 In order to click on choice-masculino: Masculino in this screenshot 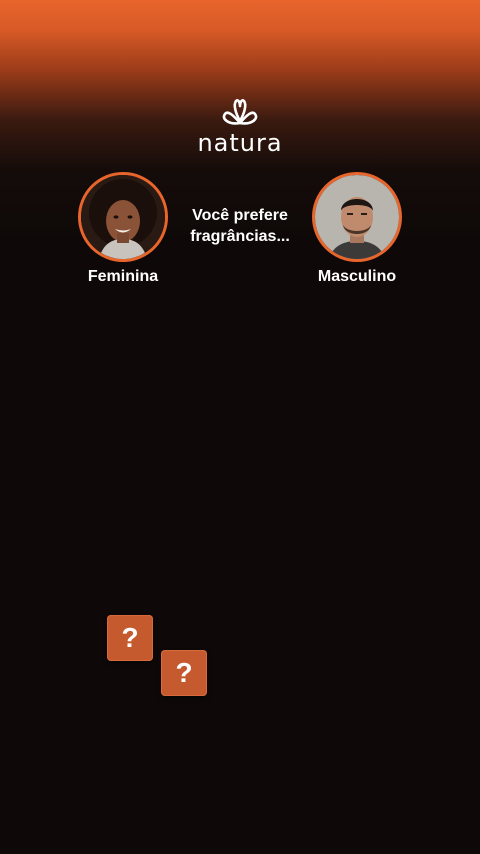, I will do `click(357, 229)`.